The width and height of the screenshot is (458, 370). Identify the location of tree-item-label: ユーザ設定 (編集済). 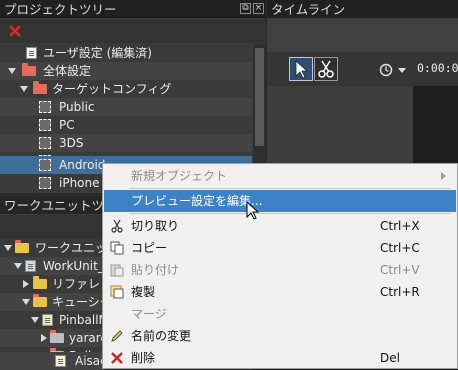
(97, 53).